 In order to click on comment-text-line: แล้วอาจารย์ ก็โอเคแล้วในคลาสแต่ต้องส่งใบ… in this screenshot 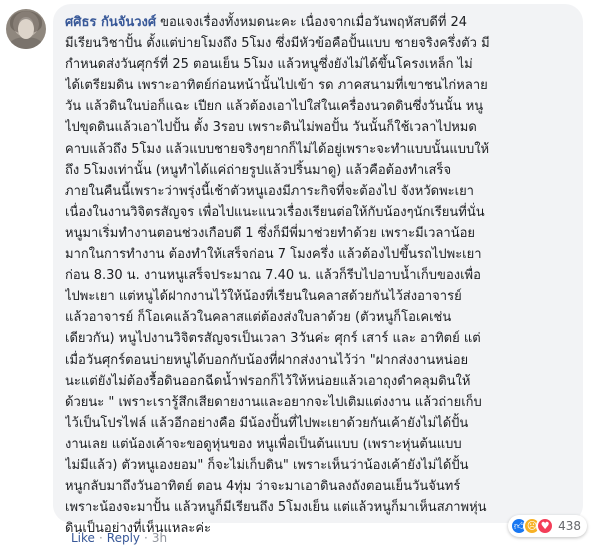, I will do `click(258, 318)`.